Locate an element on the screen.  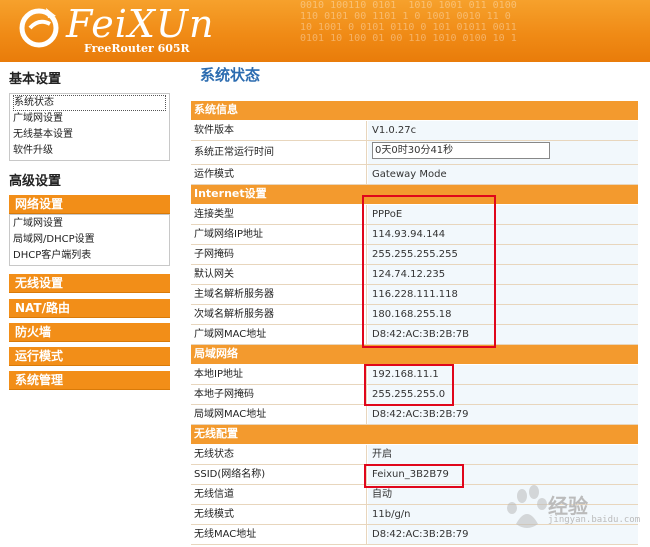
row-label: 连接类型 is located at coordinates (279, 214).